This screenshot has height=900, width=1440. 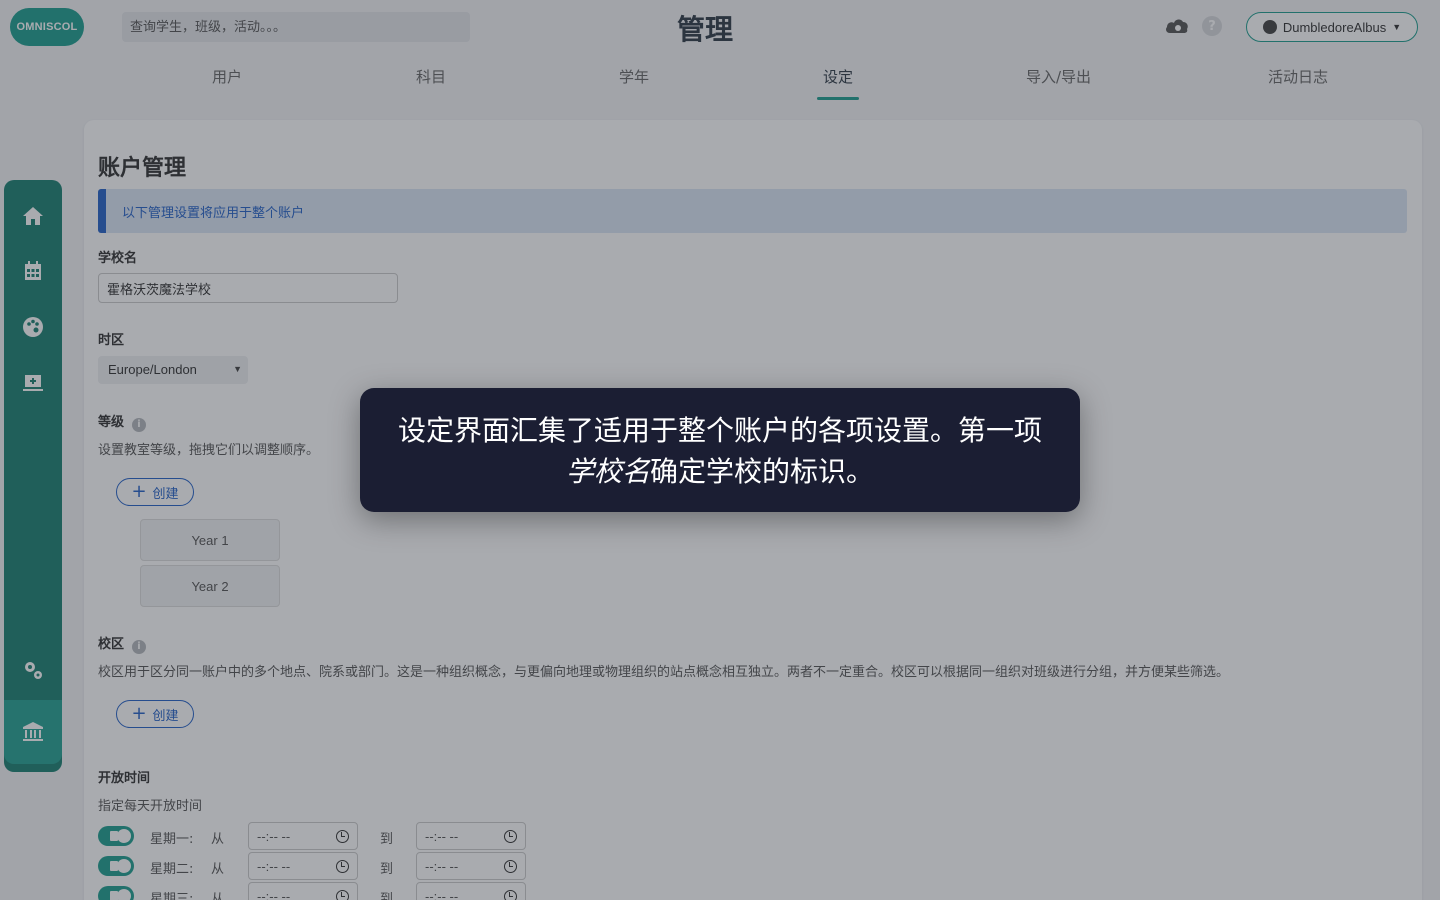 I want to click on tooltip-text: 设定界面汇集了适用于整个账户的各项设置。第一项, so click(x=719, y=430).